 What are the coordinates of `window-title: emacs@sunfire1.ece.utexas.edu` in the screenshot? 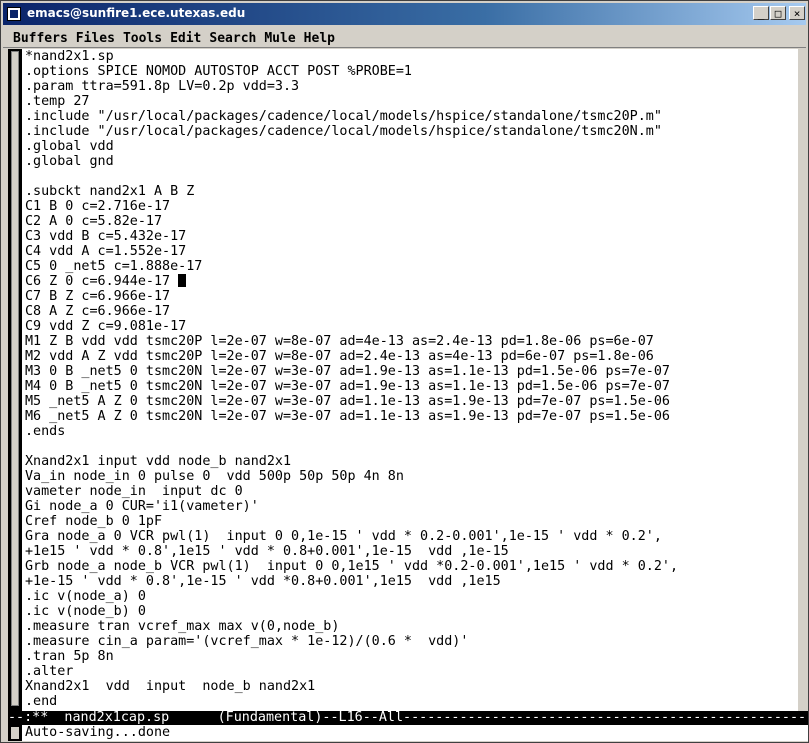 It's located at (136, 13).